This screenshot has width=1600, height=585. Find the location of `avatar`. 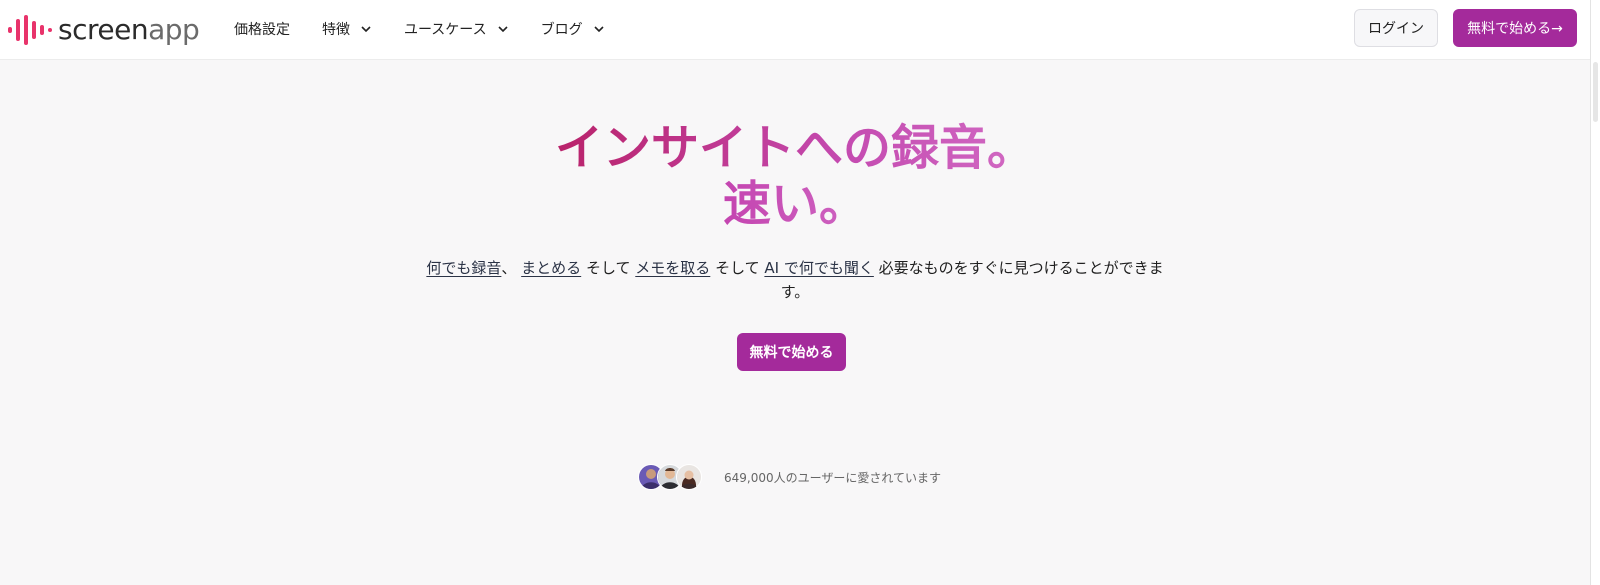

avatar is located at coordinates (689, 477).